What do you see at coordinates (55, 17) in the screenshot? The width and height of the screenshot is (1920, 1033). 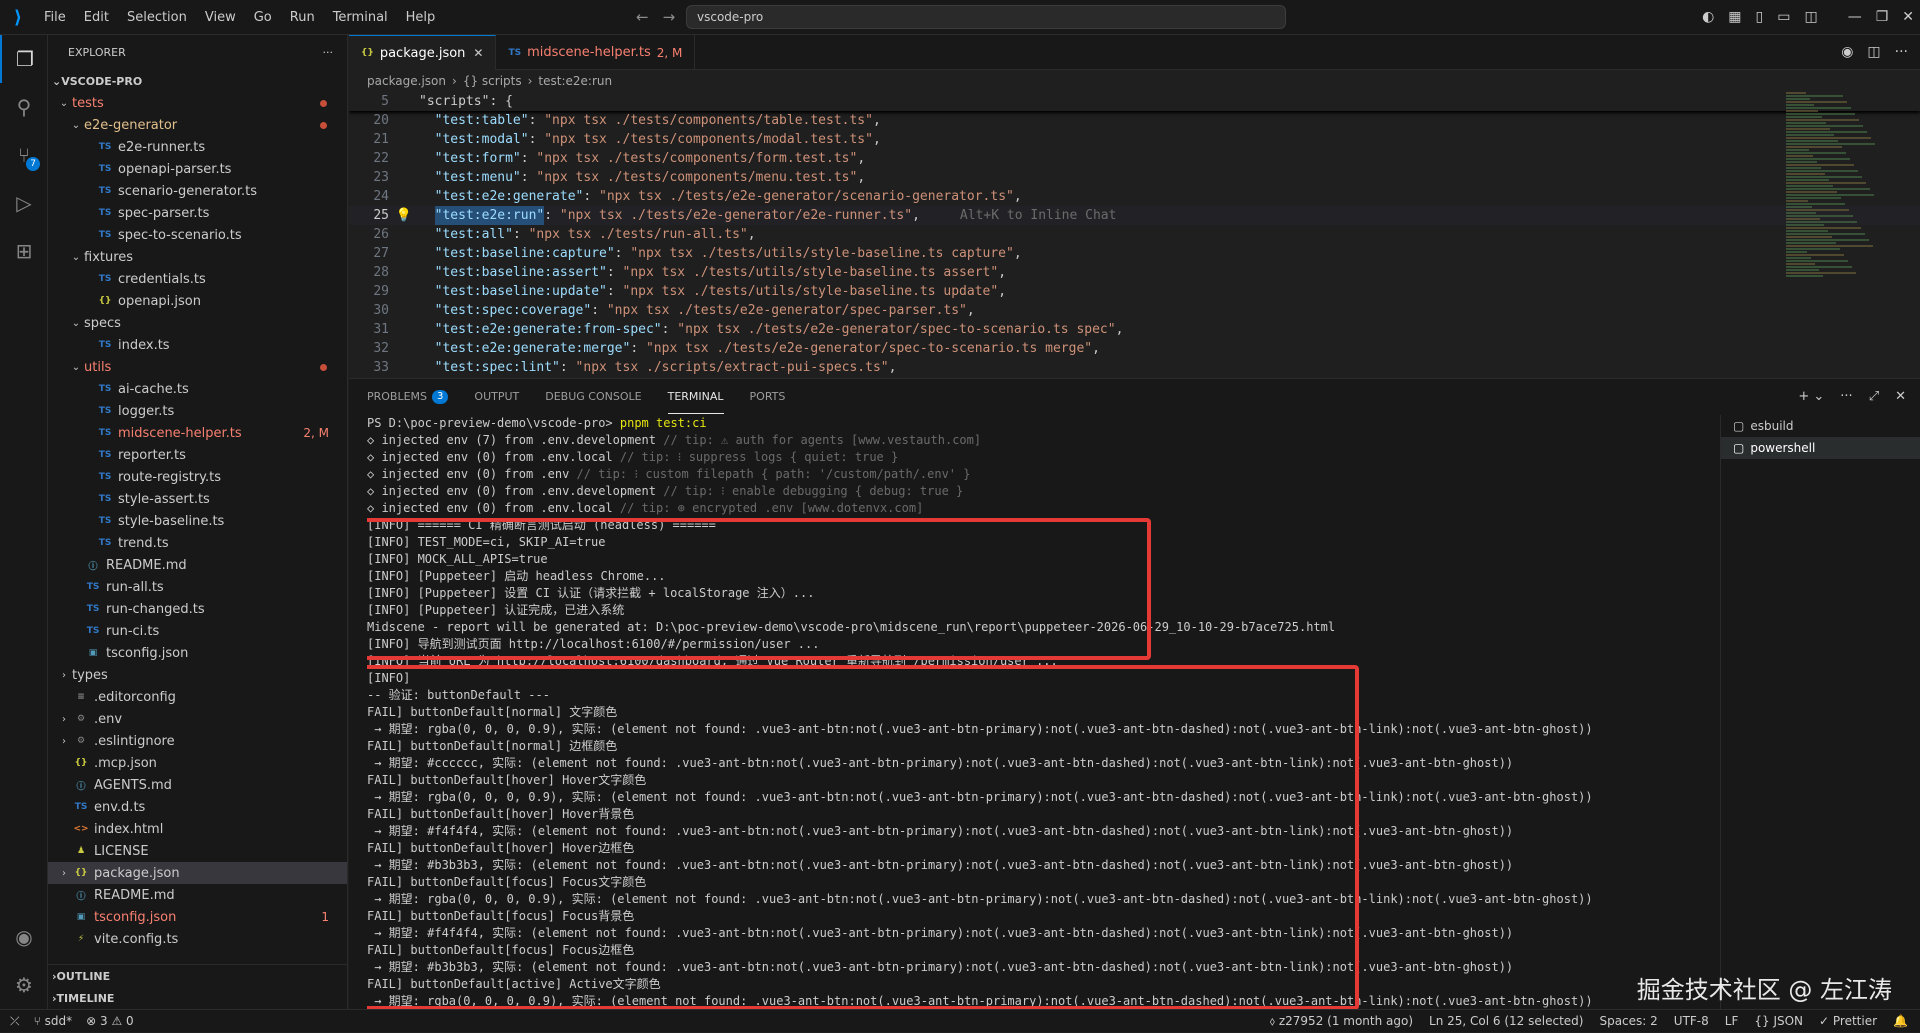 I see `menu-item-file: File` at bounding box center [55, 17].